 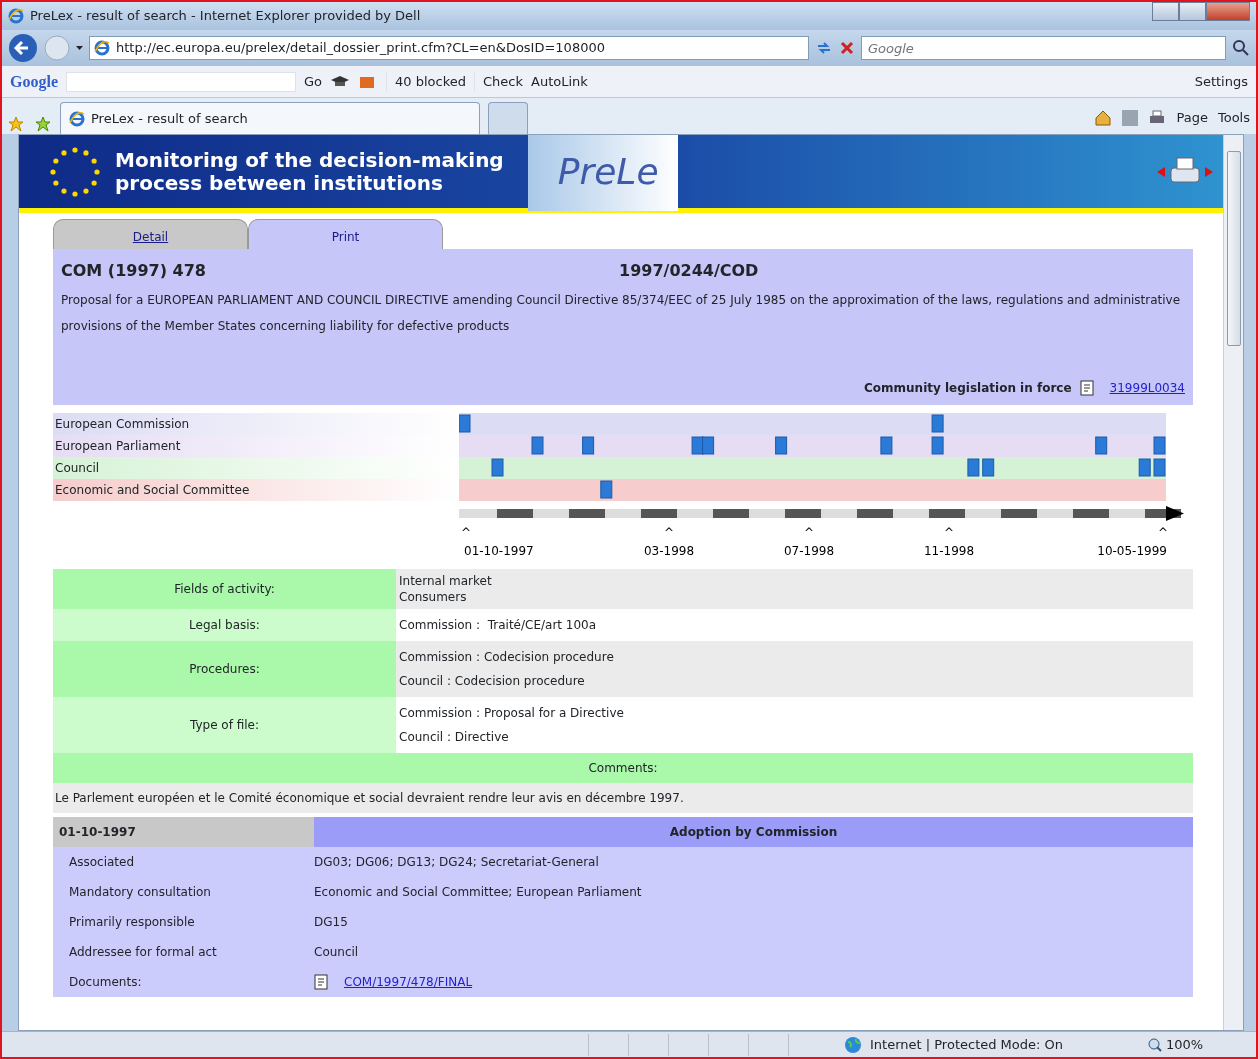 I want to click on legislation-label: Community legislation in force, so click(x=968, y=388).